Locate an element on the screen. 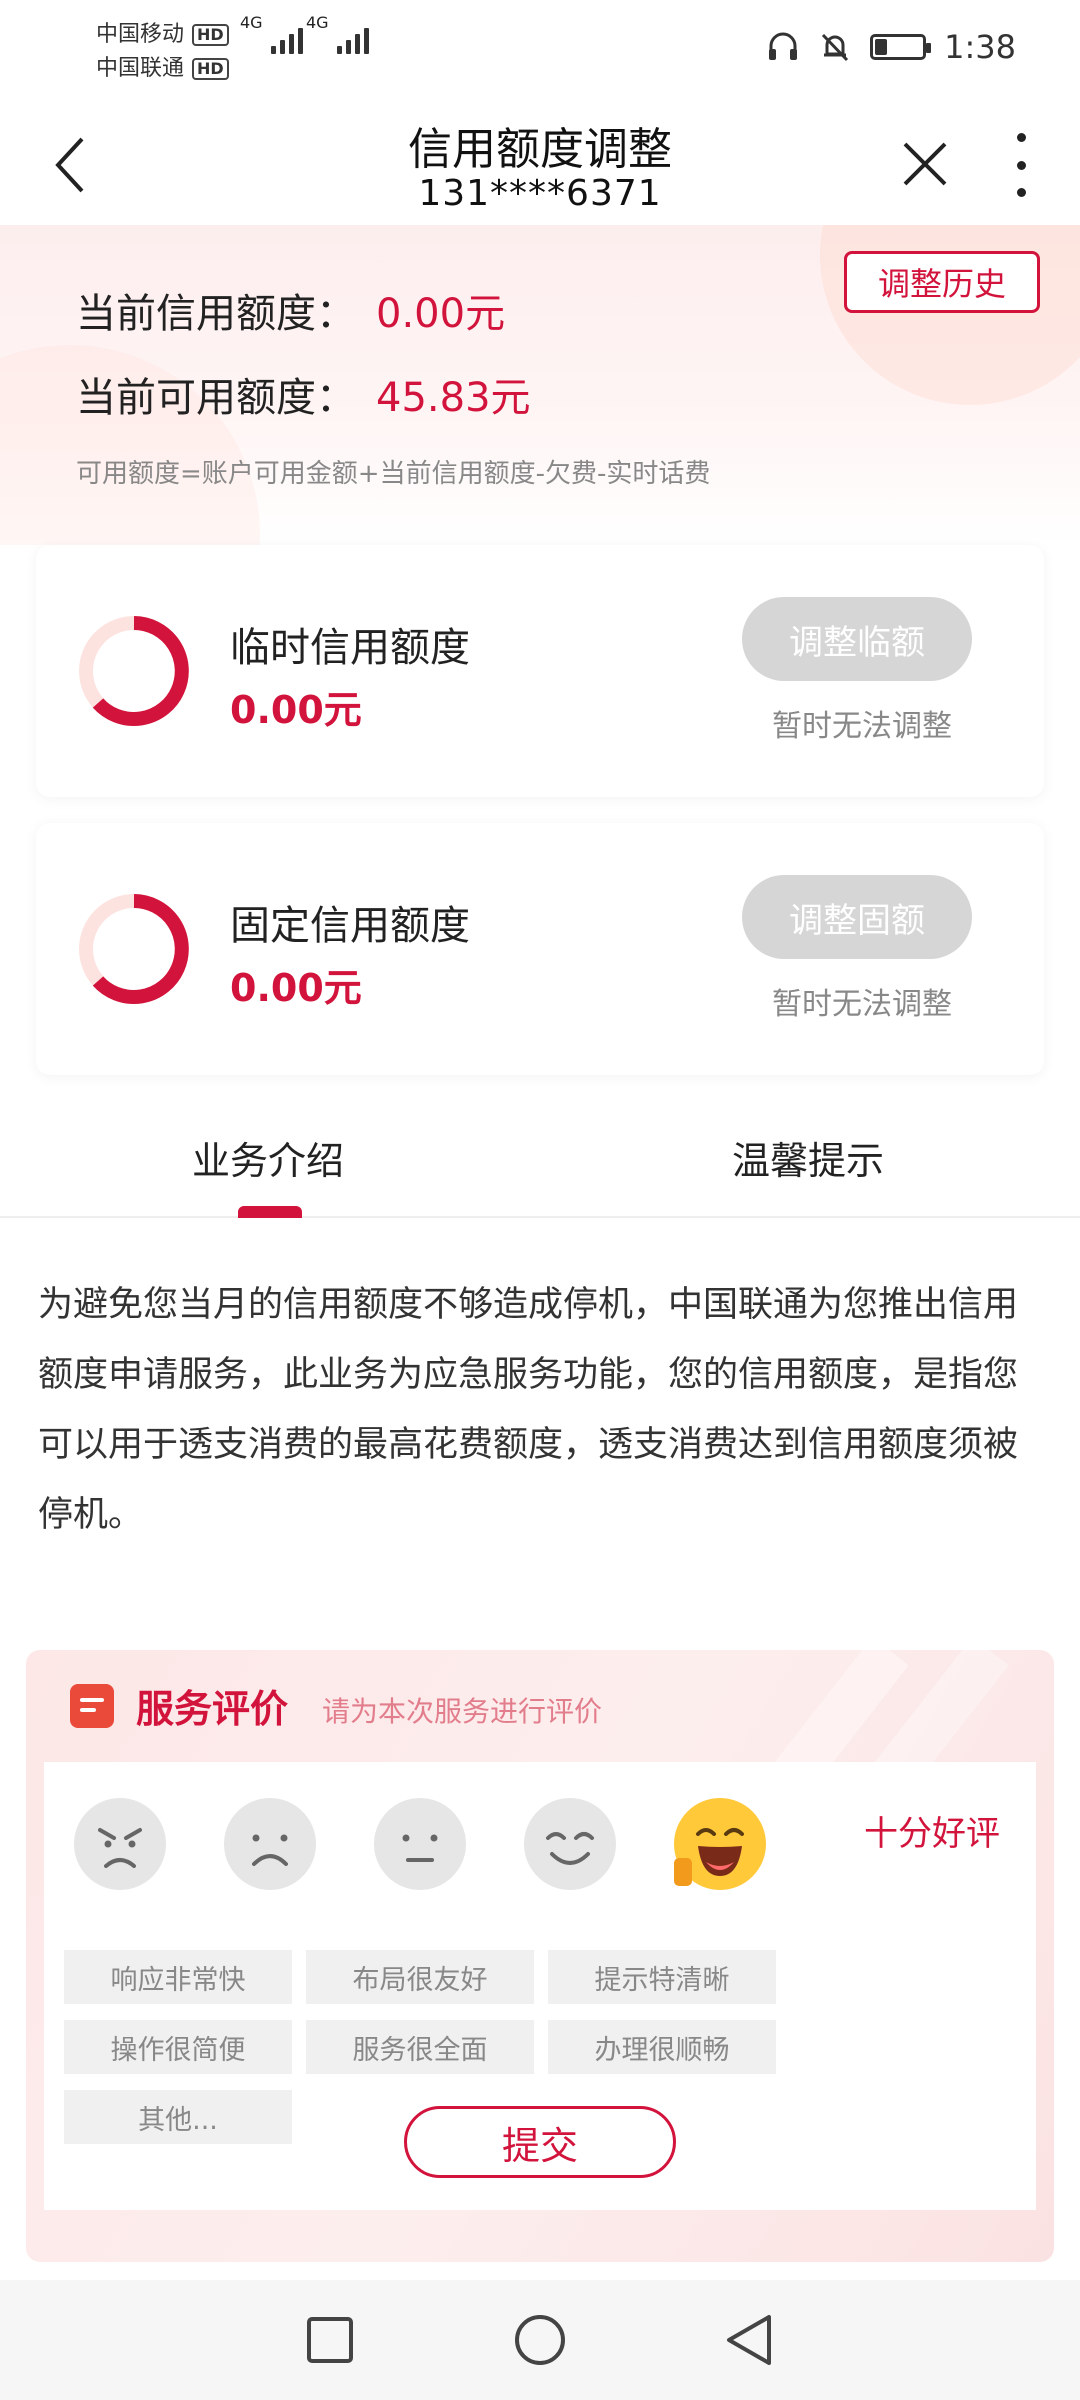 Image resolution: width=1080 pixels, height=2400 pixels. recent-apps-button is located at coordinates (330, 2340).